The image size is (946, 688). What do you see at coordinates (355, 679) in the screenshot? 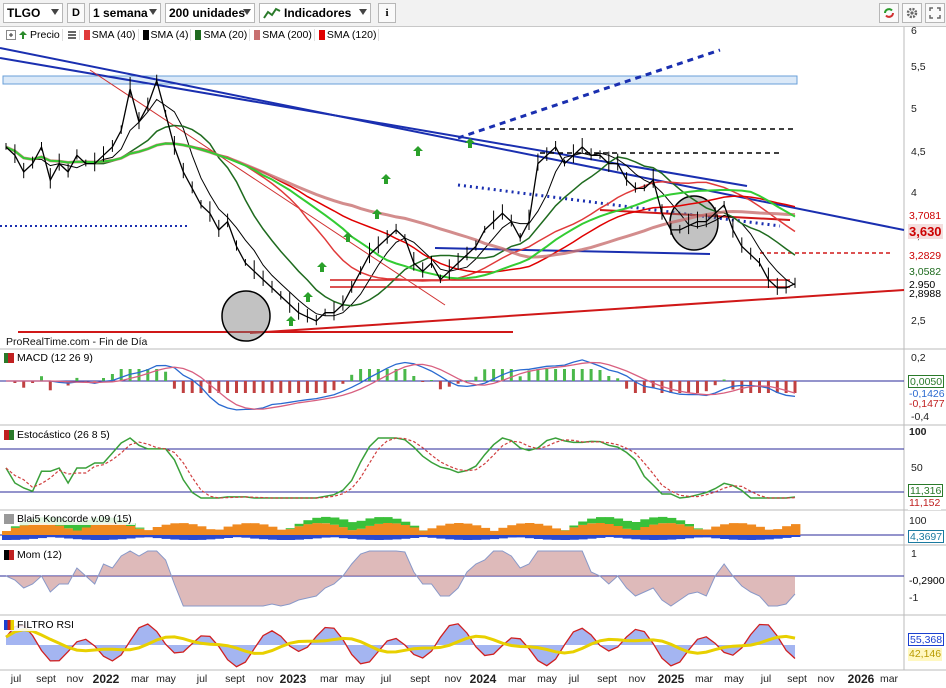
I see `time-tick-label: may` at bounding box center [355, 679].